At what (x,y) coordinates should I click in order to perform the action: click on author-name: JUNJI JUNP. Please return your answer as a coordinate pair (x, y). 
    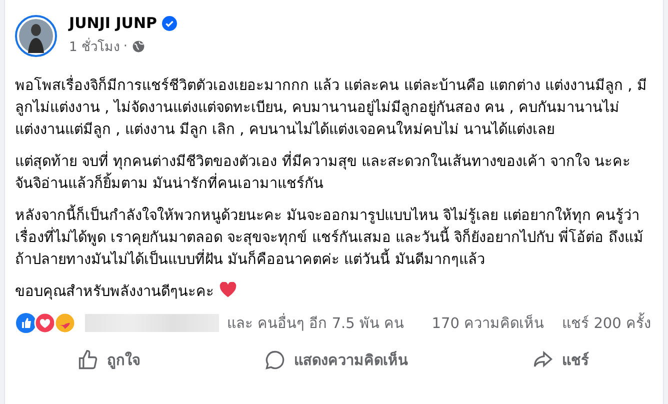
    Looking at the image, I should click on (113, 23).